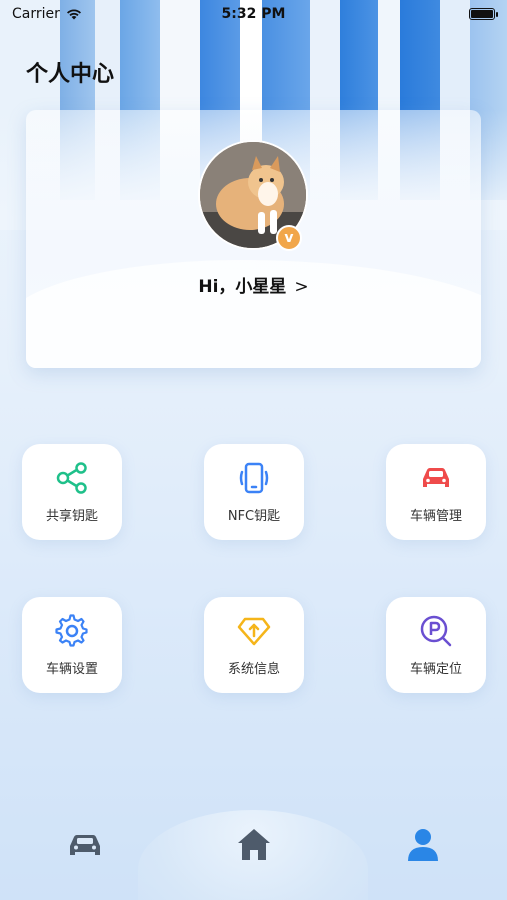 The height and width of the screenshot is (900, 507). What do you see at coordinates (71, 516) in the screenshot?
I see `tile-label: 共享钥匙` at bounding box center [71, 516].